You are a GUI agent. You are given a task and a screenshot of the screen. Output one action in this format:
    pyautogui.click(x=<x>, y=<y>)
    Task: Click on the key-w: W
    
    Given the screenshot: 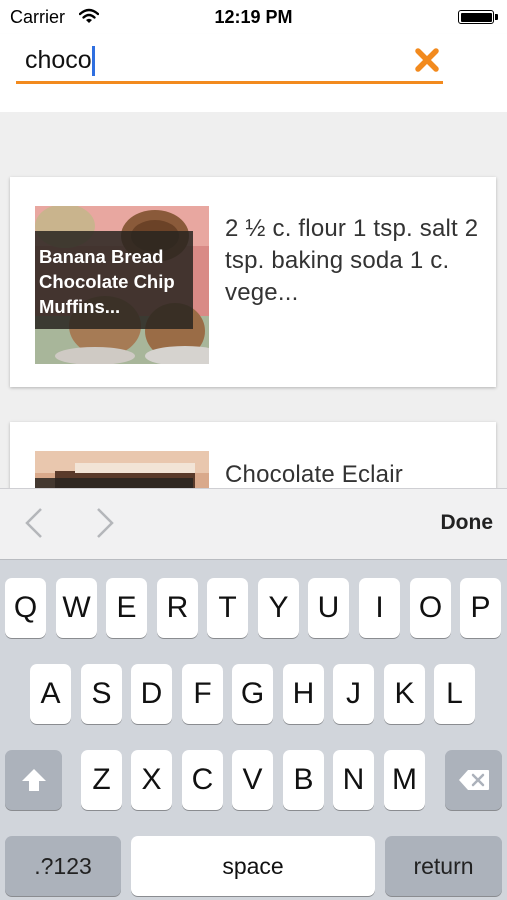 What is the action you would take?
    pyautogui.click(x=76, y=608)
    